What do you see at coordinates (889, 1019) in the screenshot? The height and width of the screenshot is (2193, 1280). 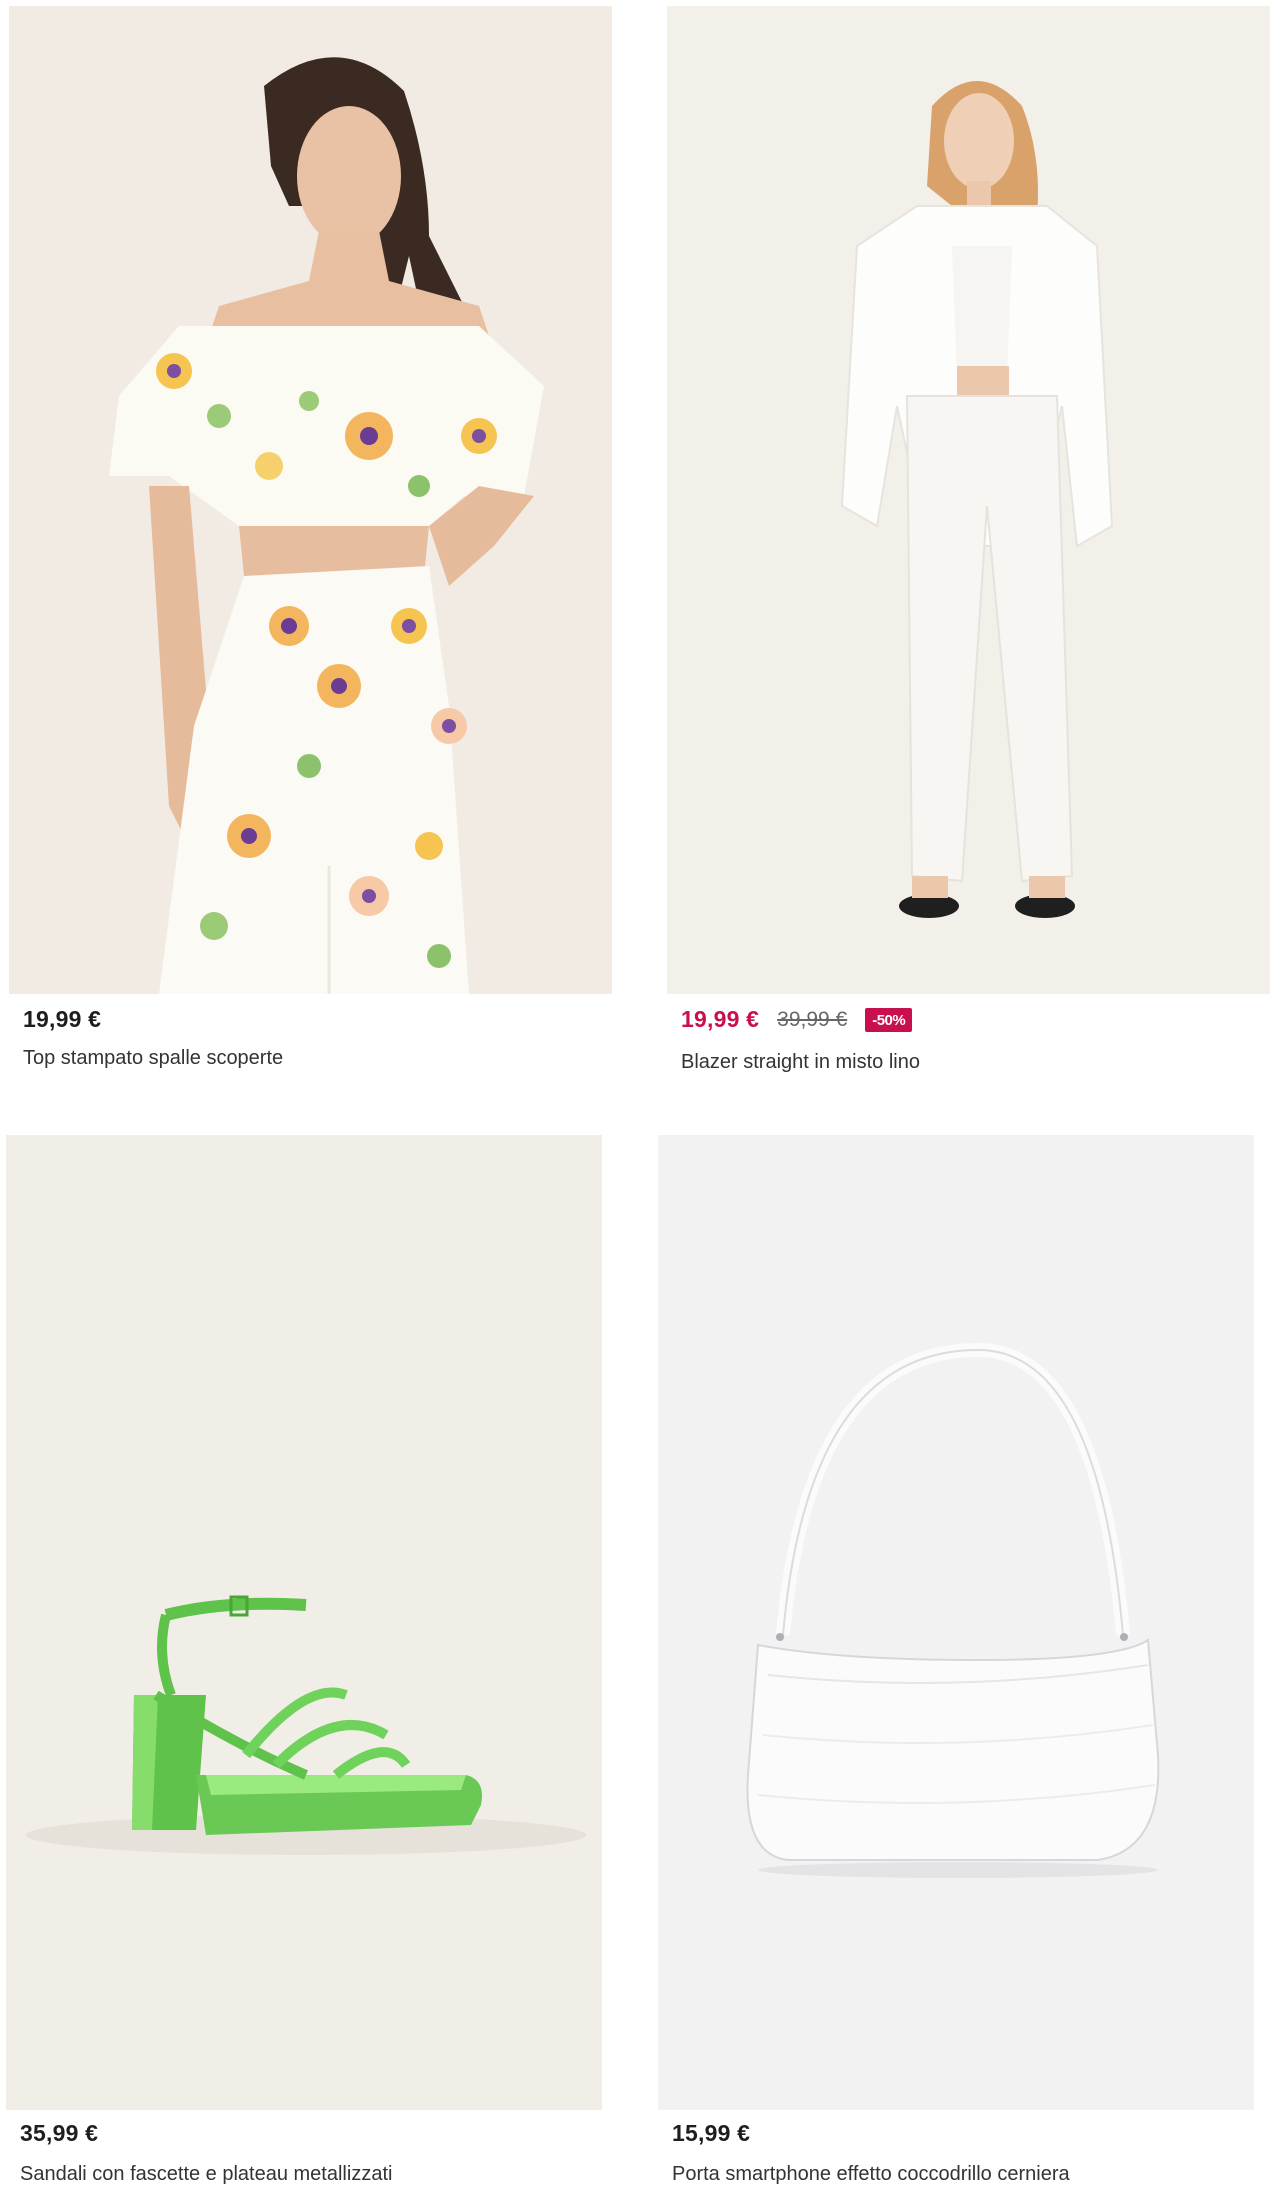 I see `discount-badge: -50%` at bounding box center [889, 1019].